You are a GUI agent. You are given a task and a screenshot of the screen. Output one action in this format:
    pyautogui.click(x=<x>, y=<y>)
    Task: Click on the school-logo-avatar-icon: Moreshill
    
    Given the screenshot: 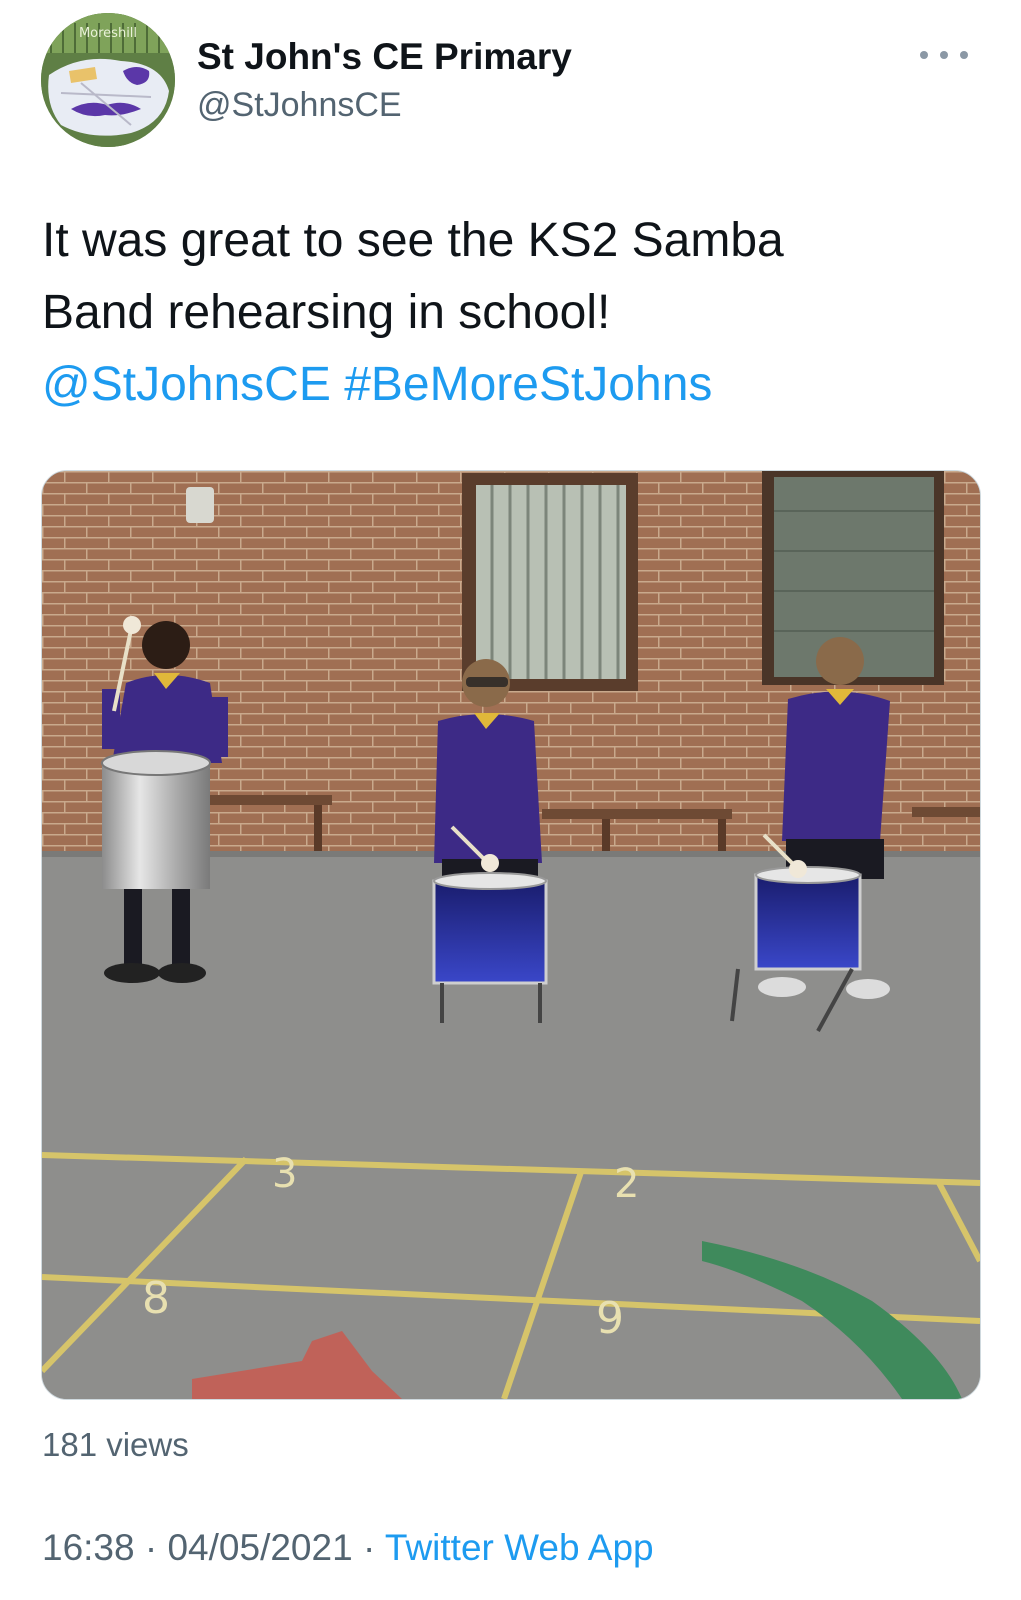 What is the action you would take?
    pyautogui.click(x=108, y=80)
    